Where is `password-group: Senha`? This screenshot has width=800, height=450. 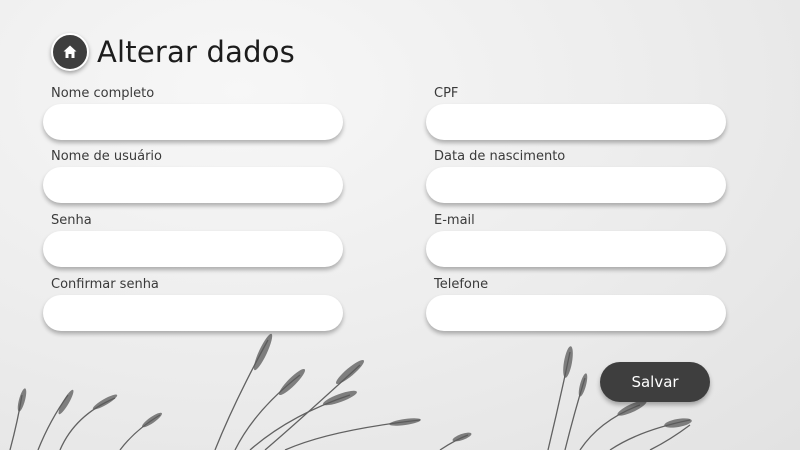 password-group: Senha is located at coordinates (193, 240).